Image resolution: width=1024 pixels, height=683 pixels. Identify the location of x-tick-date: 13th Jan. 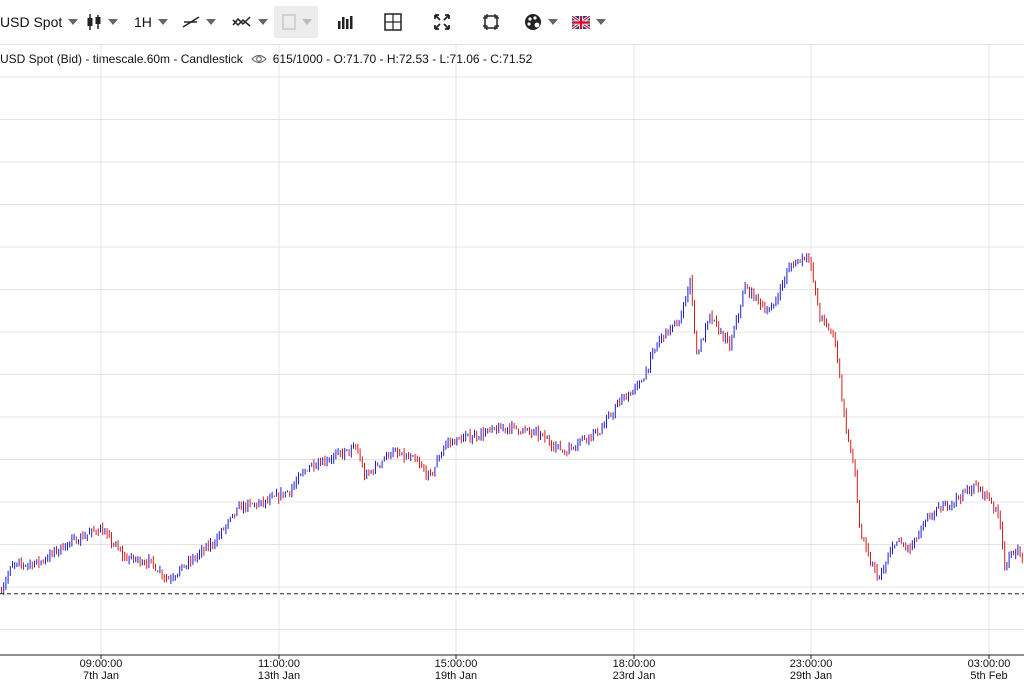
(279, 676).